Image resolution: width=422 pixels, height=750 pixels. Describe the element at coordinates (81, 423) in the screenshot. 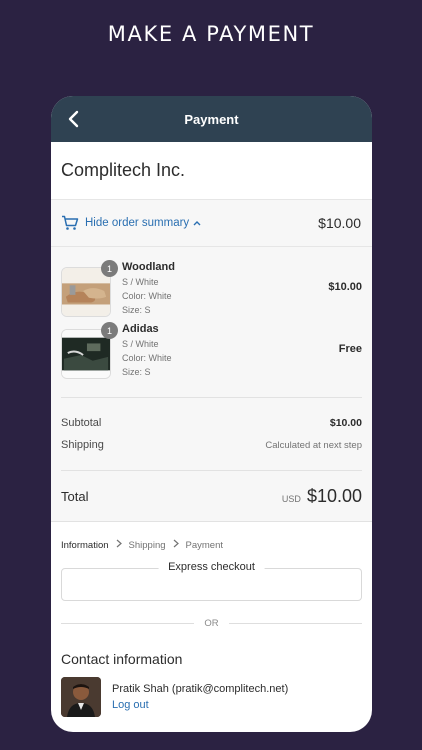

I see `subtotal-label: Subtotal` at that location.